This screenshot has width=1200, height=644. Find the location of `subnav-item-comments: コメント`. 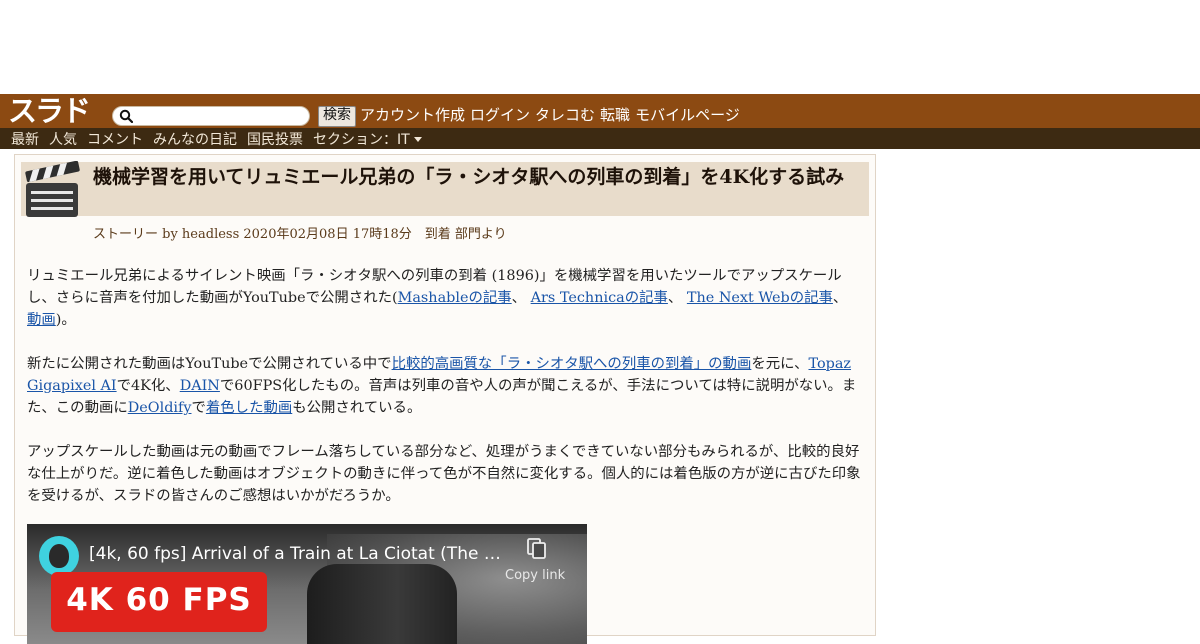

subnav-item-comments: コメント is located at coordinates (115, 139).